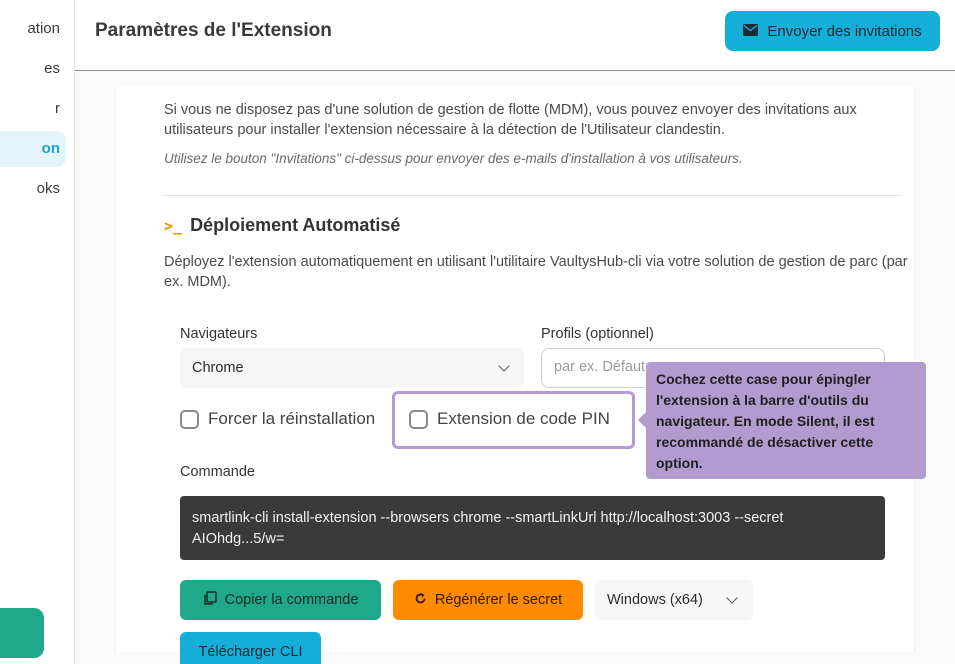 This screenshot has height=664, width=955. I want to click on regenerate-secret-button: Régénérer le secret, so click(488, 600).